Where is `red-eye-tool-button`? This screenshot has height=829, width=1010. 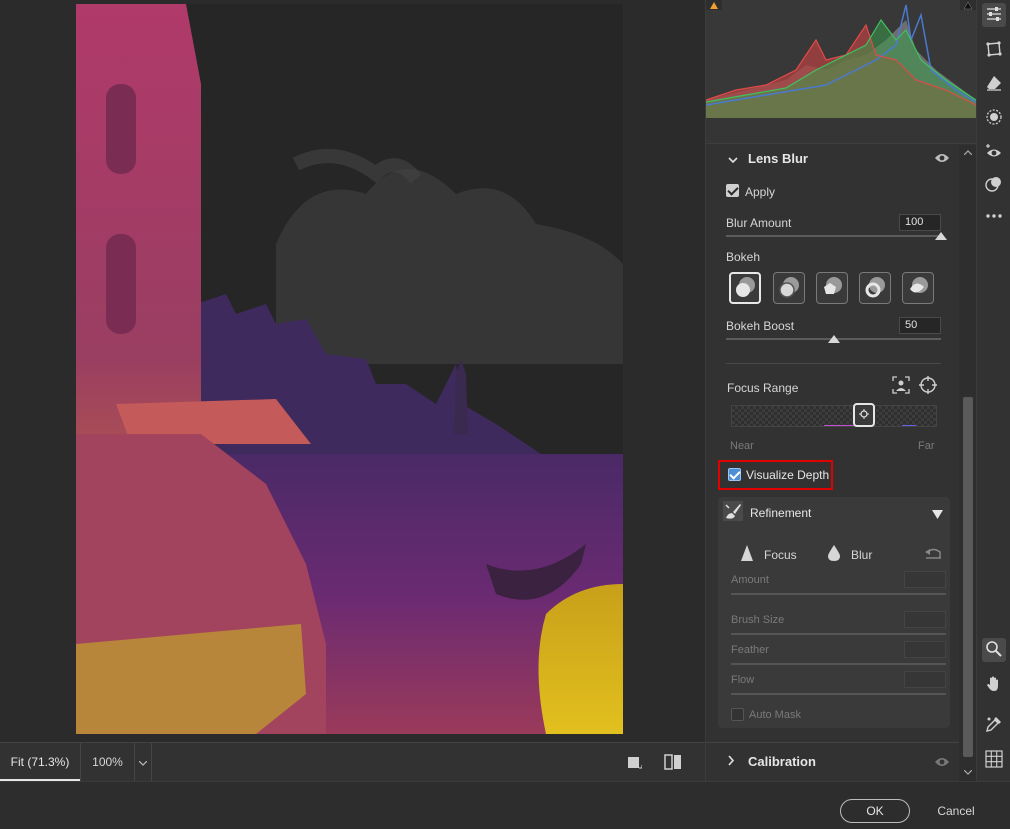
red-eye-tool-button is located at coordinates (994, 153).